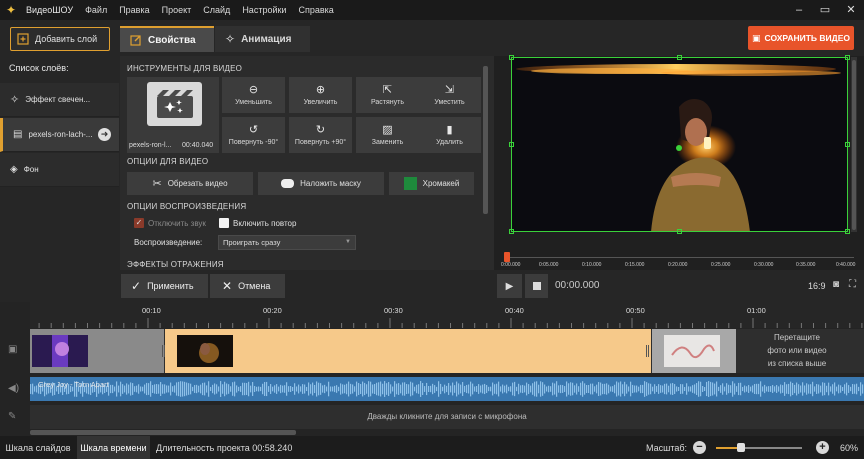 This screenshot has width=864, height=459. I want to click on apply-button: ✓ Применить, so click(164, 286).